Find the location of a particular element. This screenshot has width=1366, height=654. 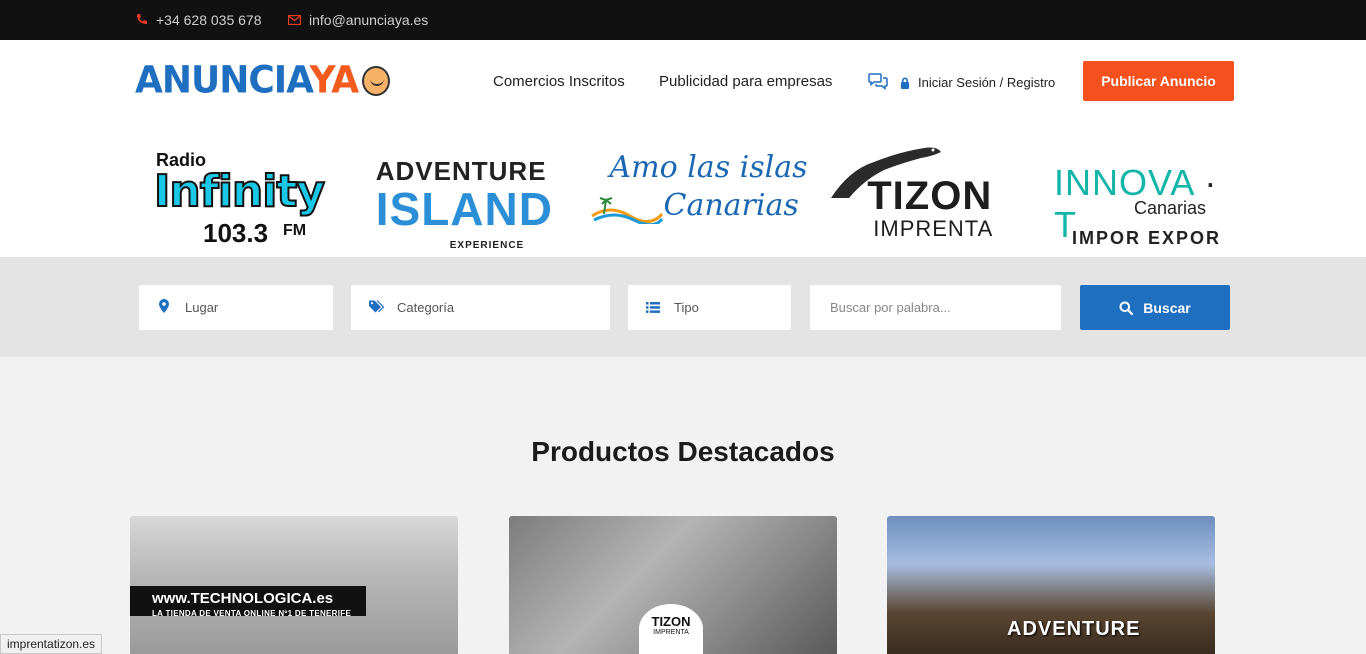

contact-email: info@anunciaya.es is located at coordinates (358, 20).